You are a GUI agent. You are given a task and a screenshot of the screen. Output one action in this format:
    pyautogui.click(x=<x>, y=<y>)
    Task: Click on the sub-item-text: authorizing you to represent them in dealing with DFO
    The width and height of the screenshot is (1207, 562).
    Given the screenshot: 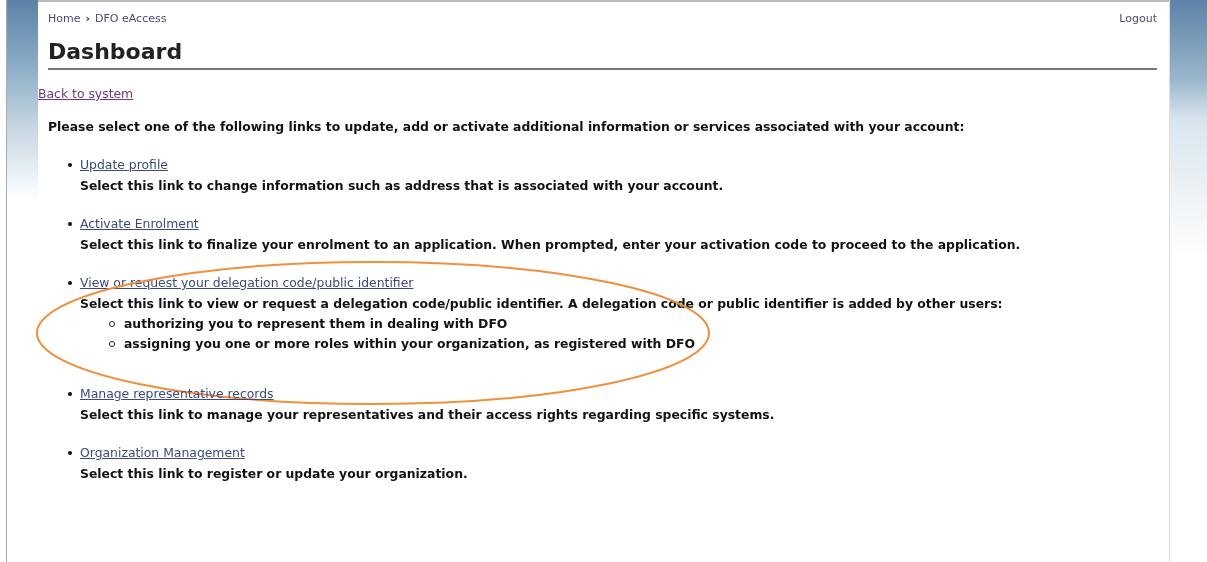 What is the action you would take?
    pyautogui.click(x=316, y=324)
    